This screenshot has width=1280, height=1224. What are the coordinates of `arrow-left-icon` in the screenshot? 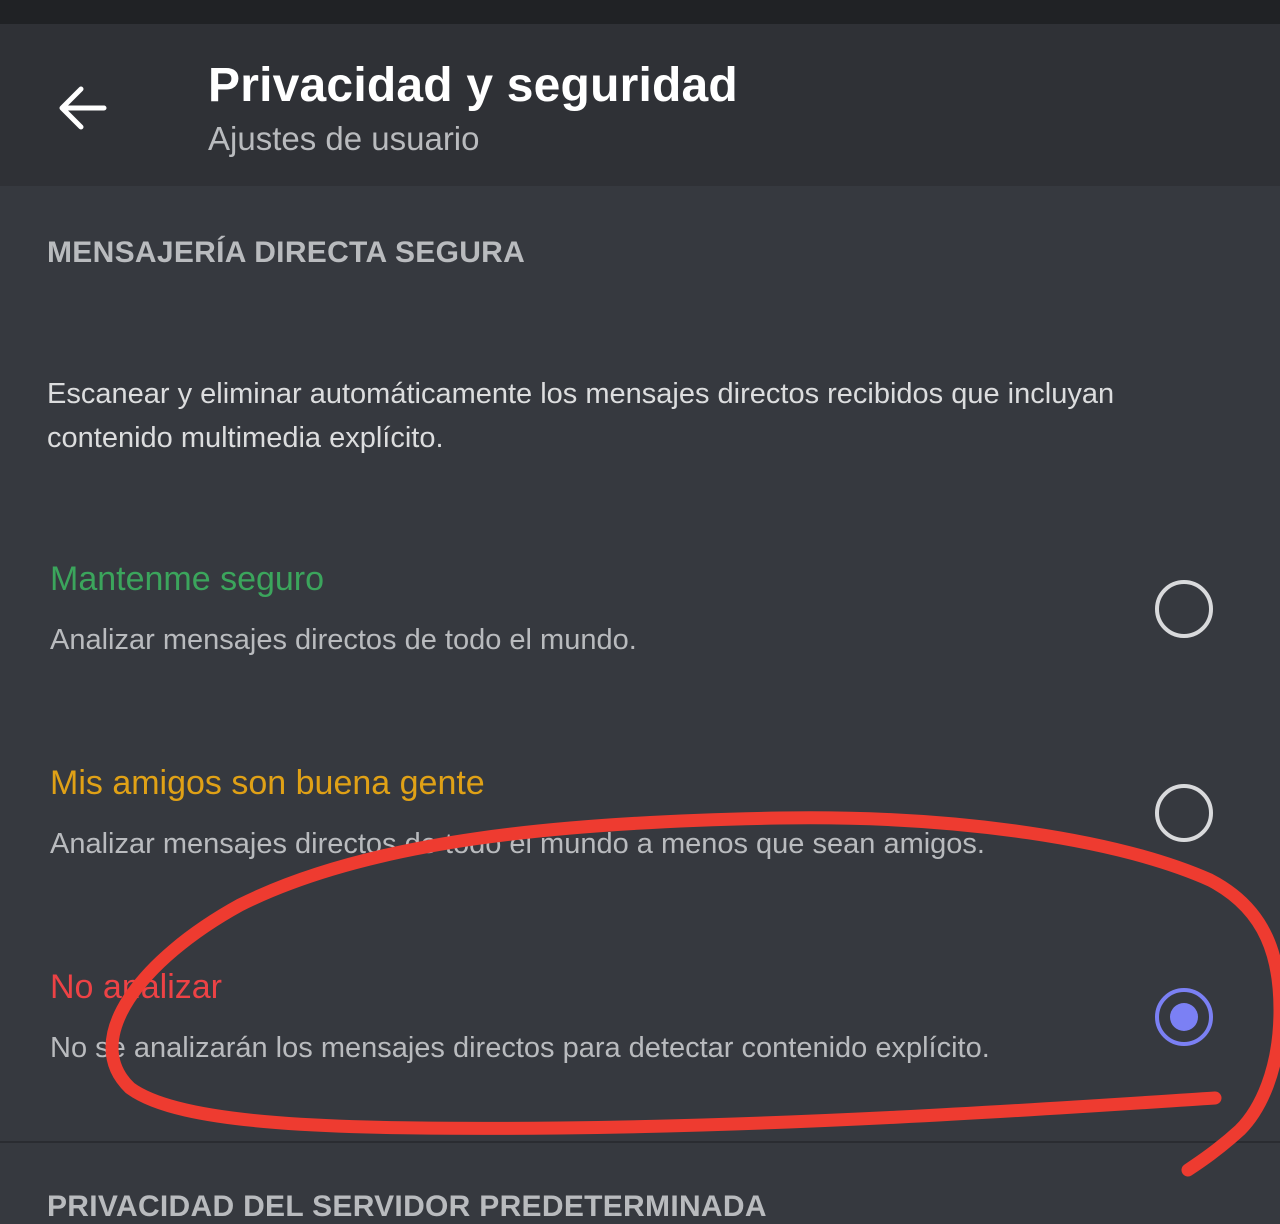 It's located at (83, 108).